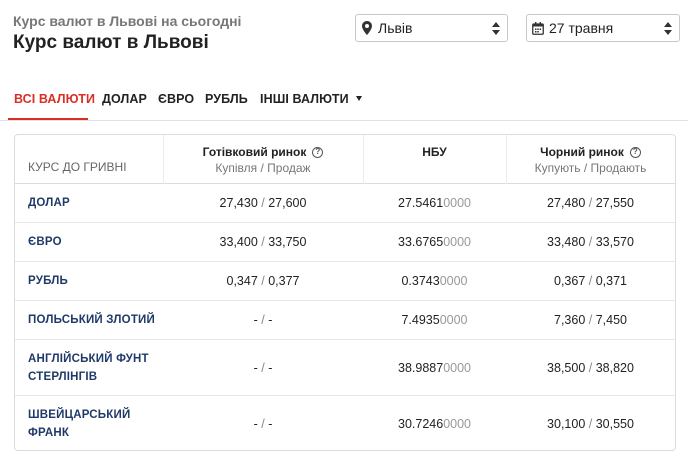 Image resolution: width=688 pixels, height=460 pixels. Describe the element at coordinates (98, 203) in the screenshot. I see `currency-name: ДОЛАР` at that location.